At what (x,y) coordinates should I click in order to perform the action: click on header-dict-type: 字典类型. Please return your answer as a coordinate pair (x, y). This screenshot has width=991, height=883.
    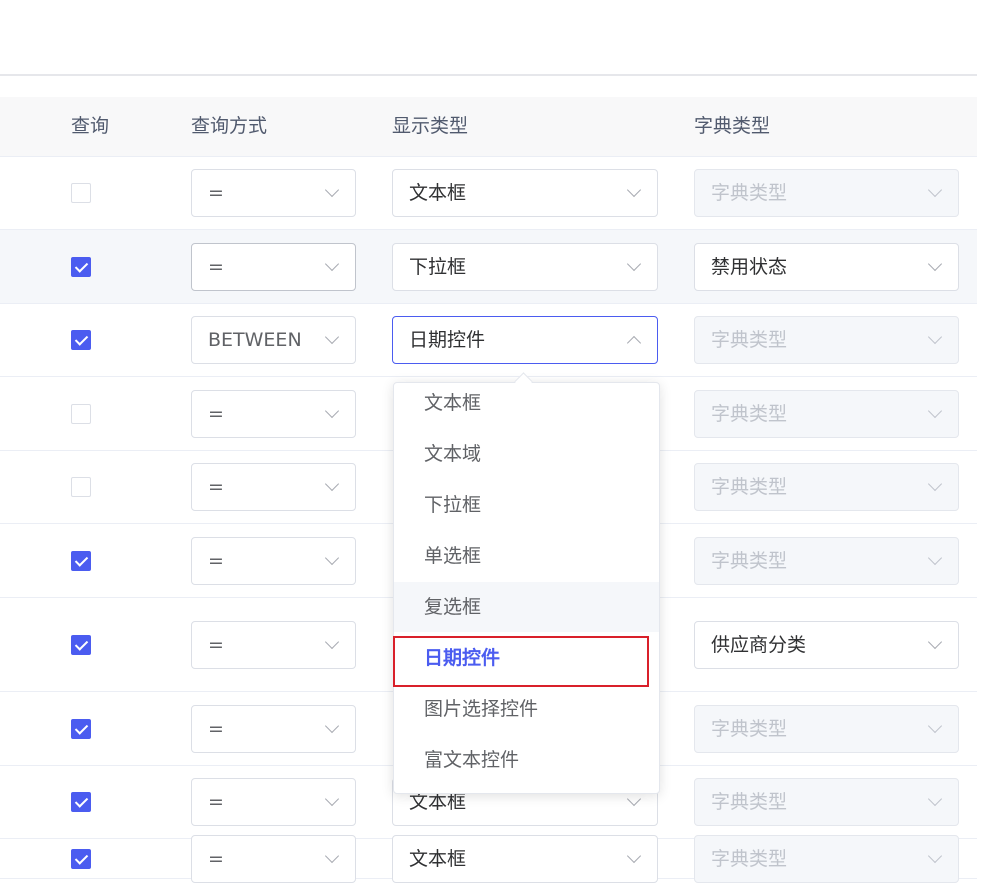
    Looking at the image, I should click on (732, 126).